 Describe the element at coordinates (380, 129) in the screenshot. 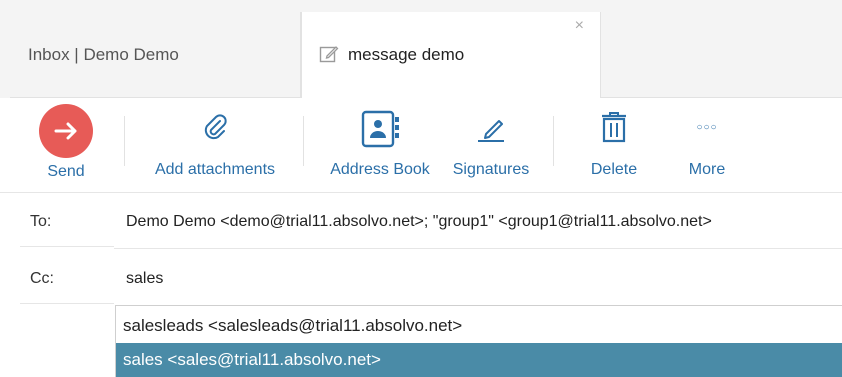

I see `address-book-icon` at that location.